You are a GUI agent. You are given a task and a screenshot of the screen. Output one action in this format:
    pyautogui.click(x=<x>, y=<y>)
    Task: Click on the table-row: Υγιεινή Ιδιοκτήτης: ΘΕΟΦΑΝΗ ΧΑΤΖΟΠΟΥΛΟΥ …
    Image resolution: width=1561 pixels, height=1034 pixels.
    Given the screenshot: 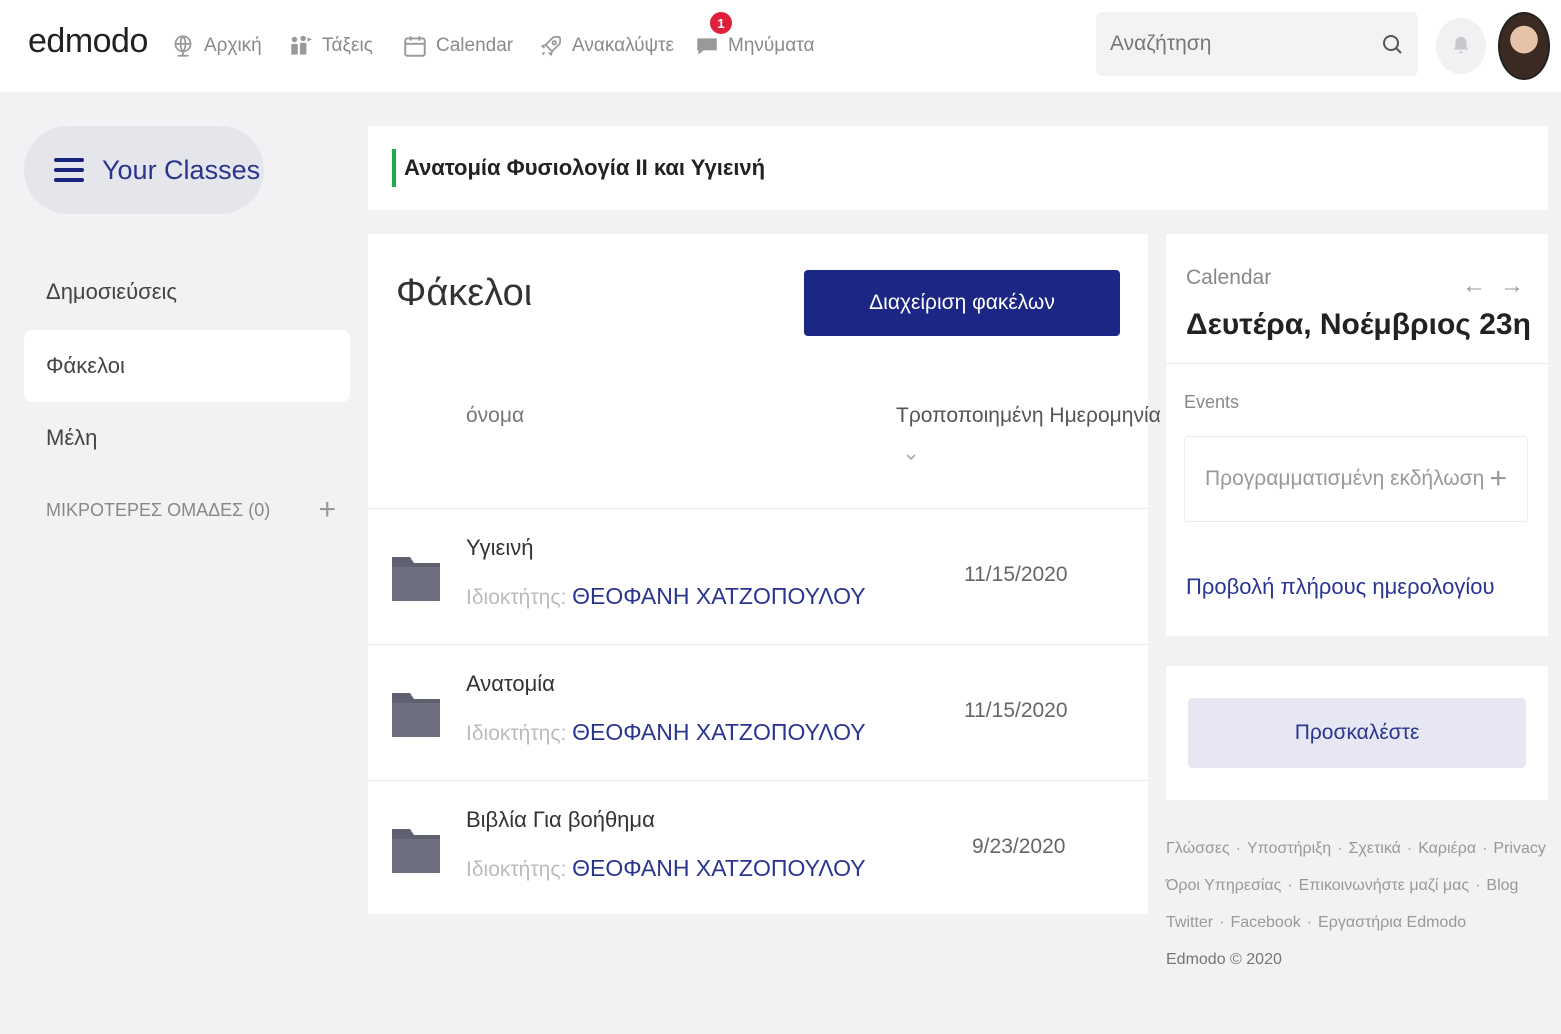 What is the action you would take?
    pyautogui.click(x=758, y=576)
    